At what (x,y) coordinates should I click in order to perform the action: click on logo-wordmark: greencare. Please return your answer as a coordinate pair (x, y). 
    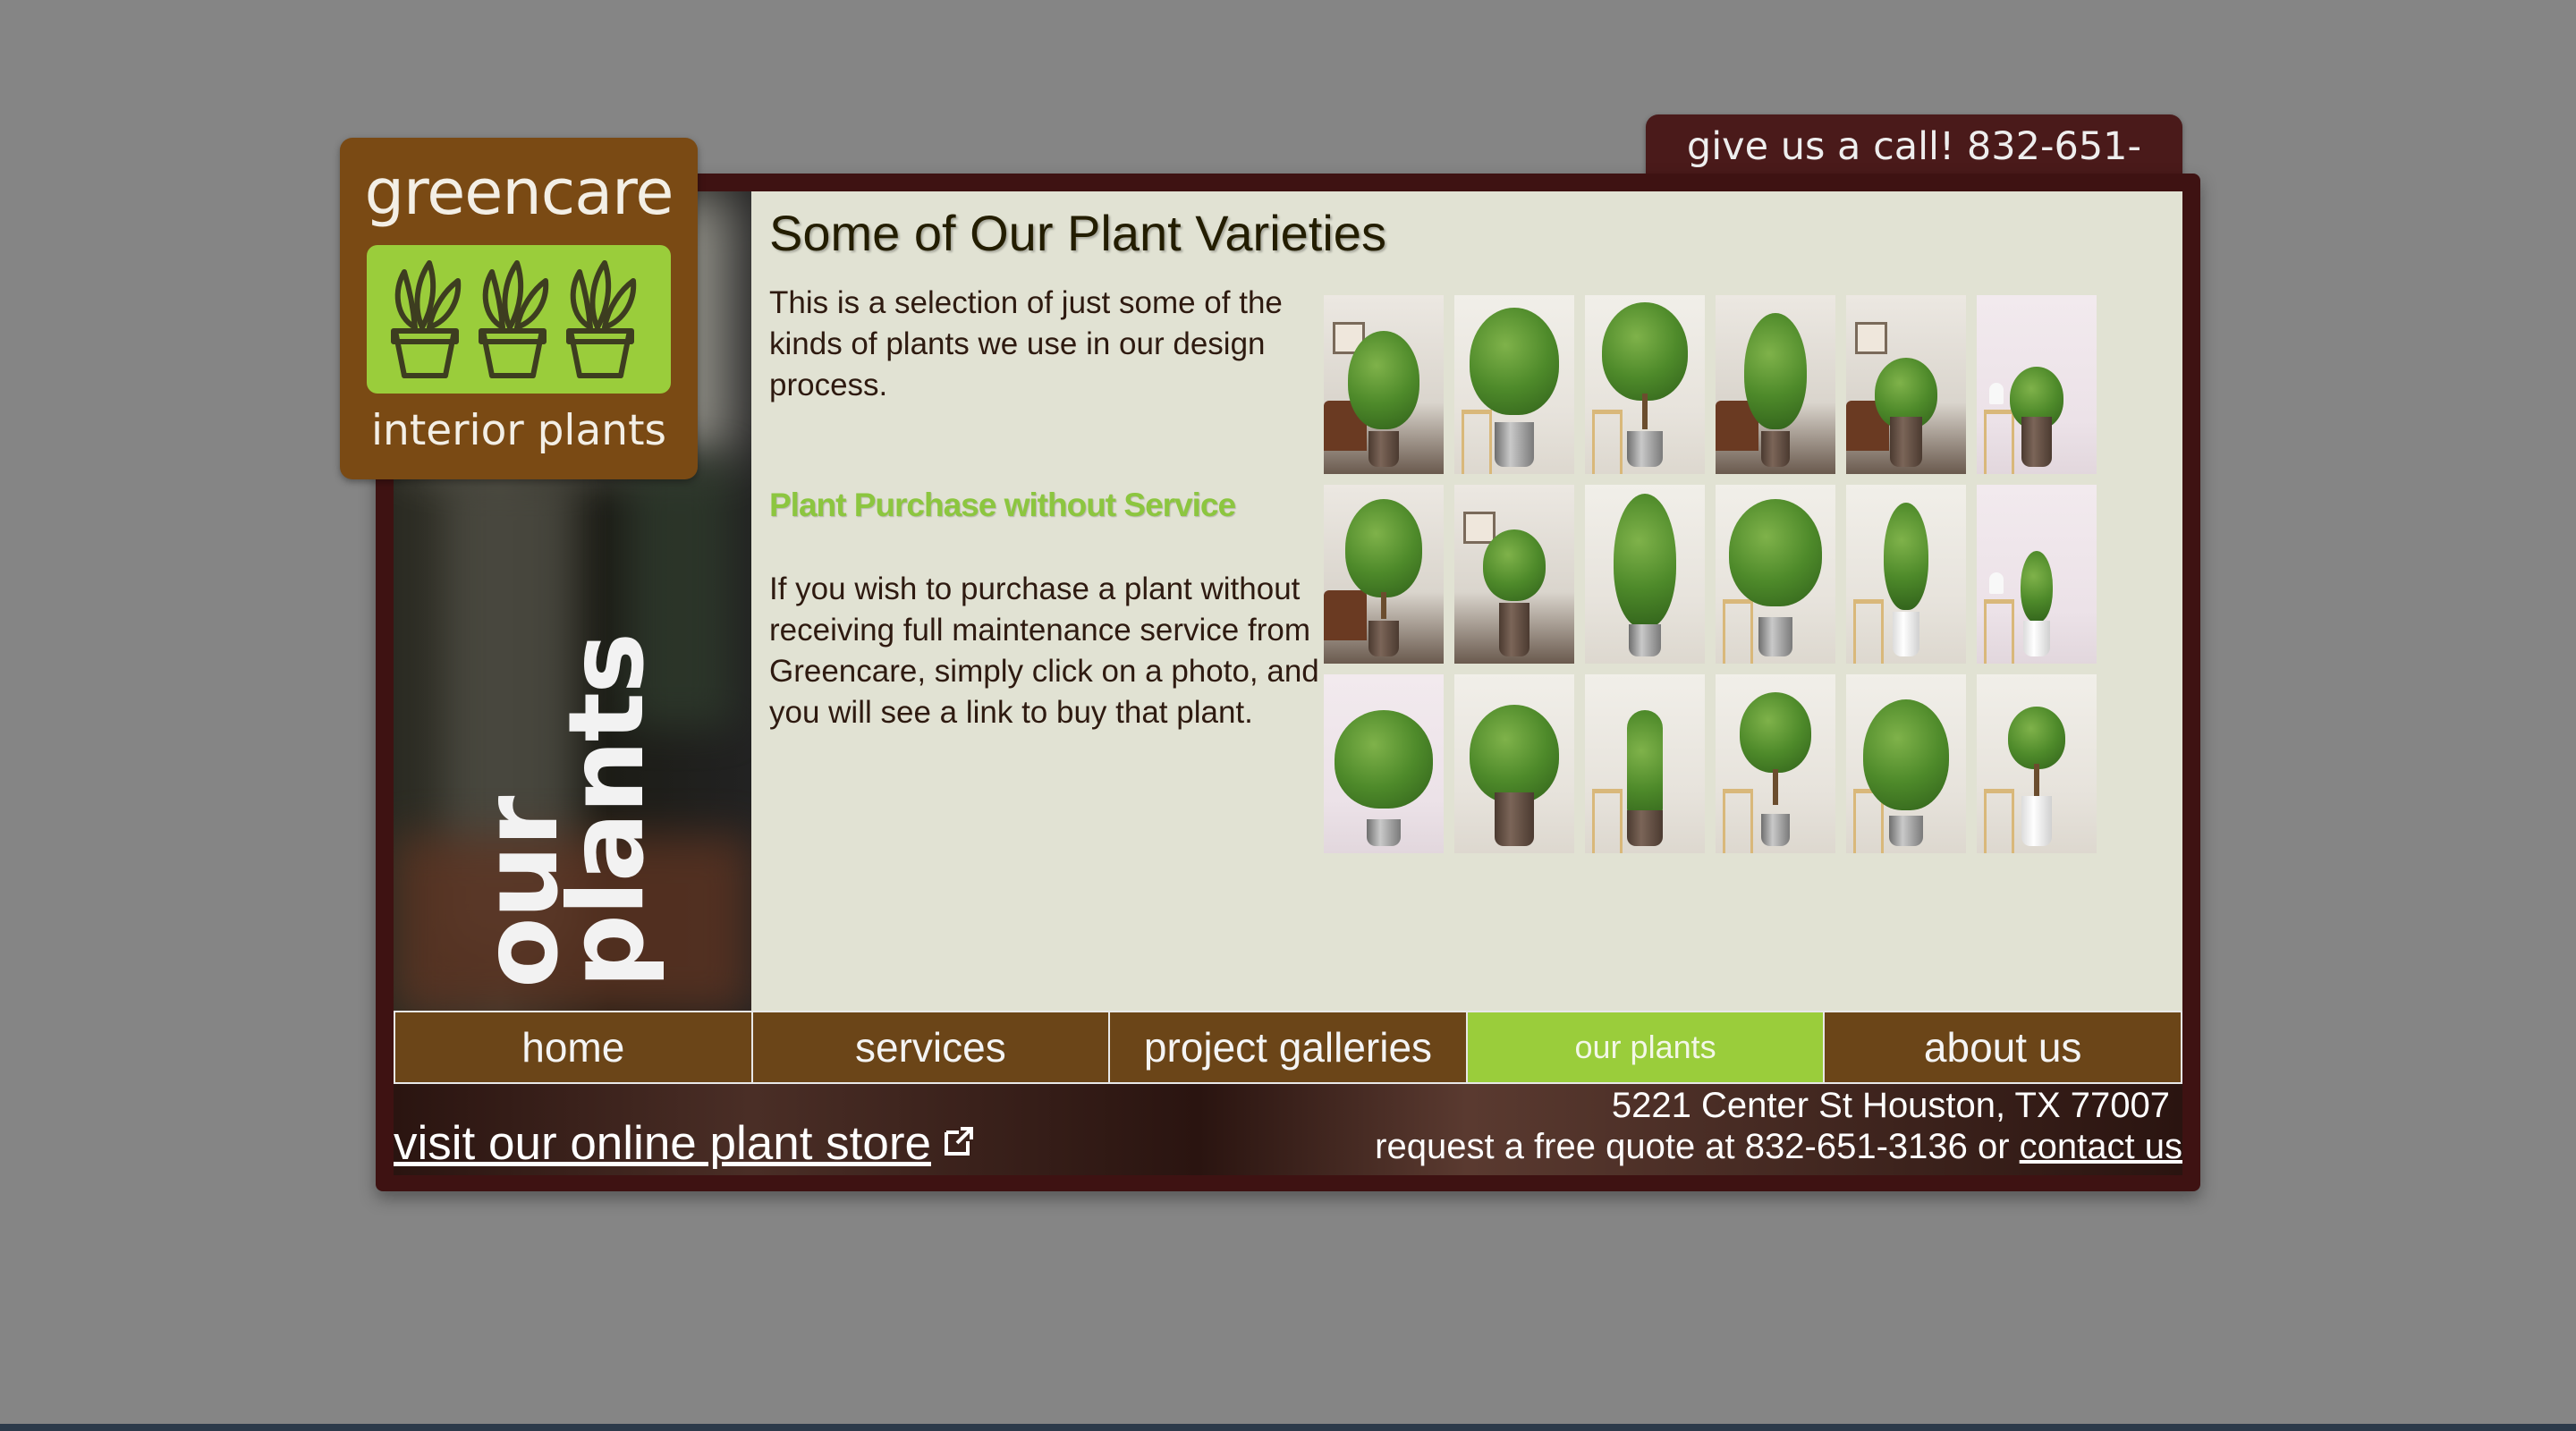
    Looking at the image, I should click on (519, 192).